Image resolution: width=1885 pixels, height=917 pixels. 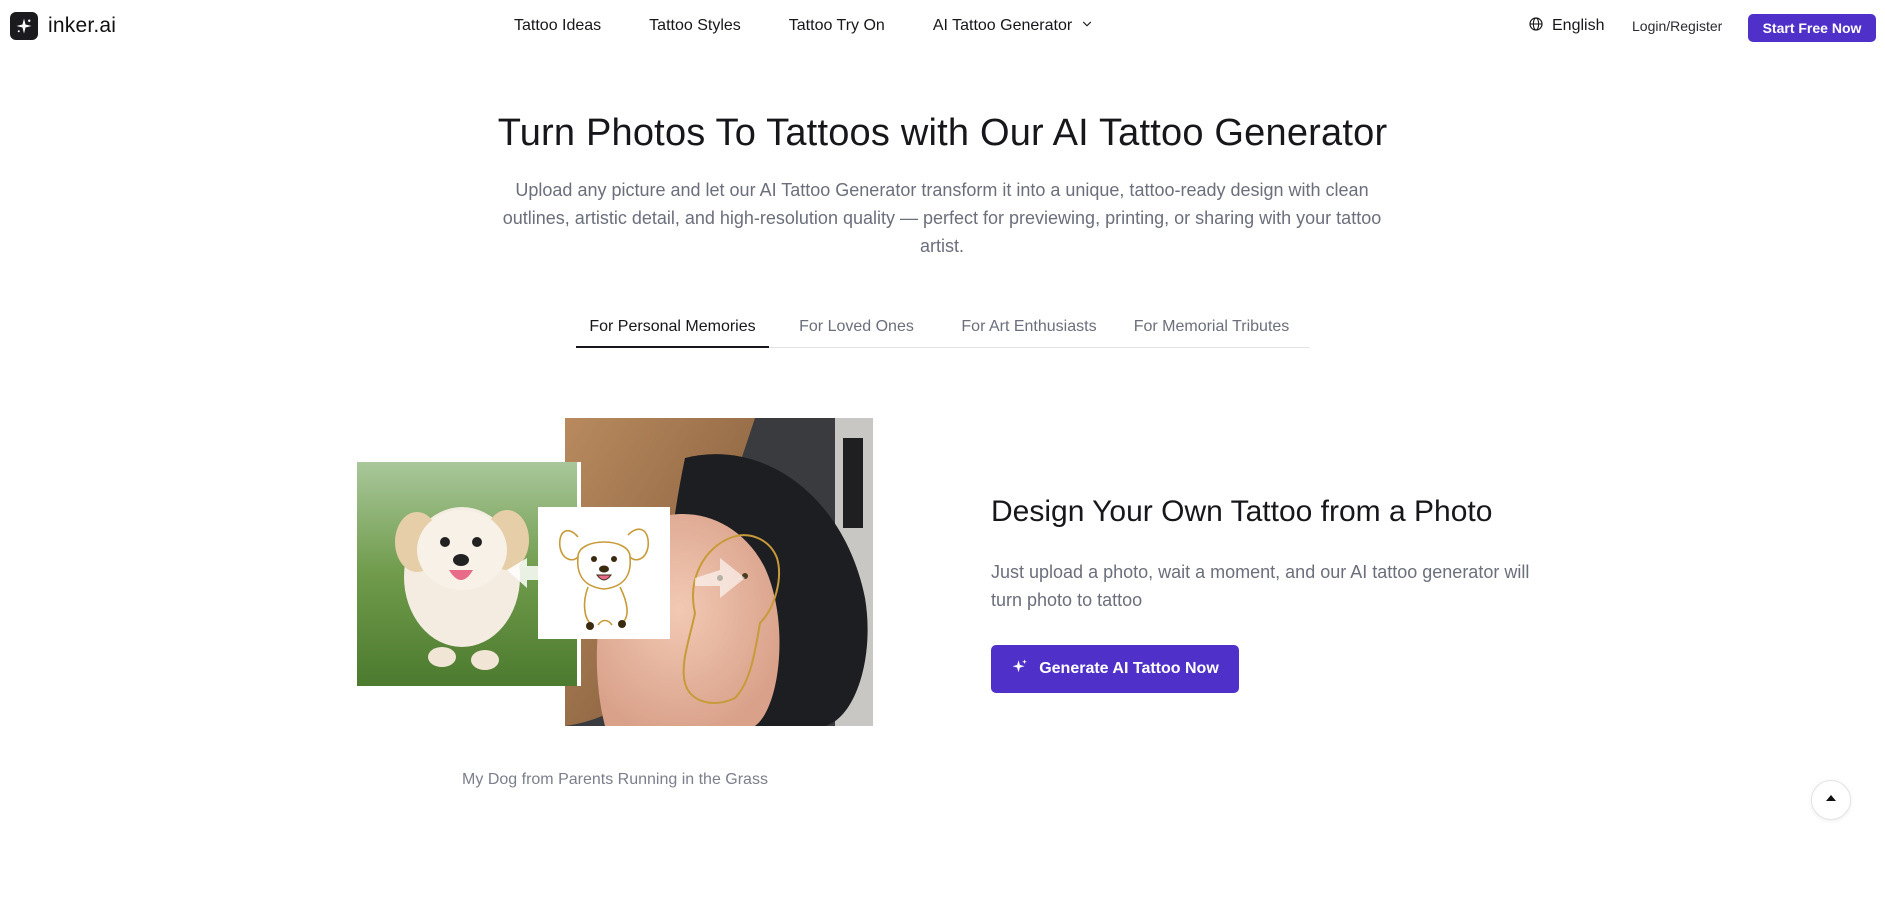 What do you see at coordinates (1029, 326) in the screenshot?
I see `tab-label: For Art Enthusiasts` at bounding box center [1029, 326].